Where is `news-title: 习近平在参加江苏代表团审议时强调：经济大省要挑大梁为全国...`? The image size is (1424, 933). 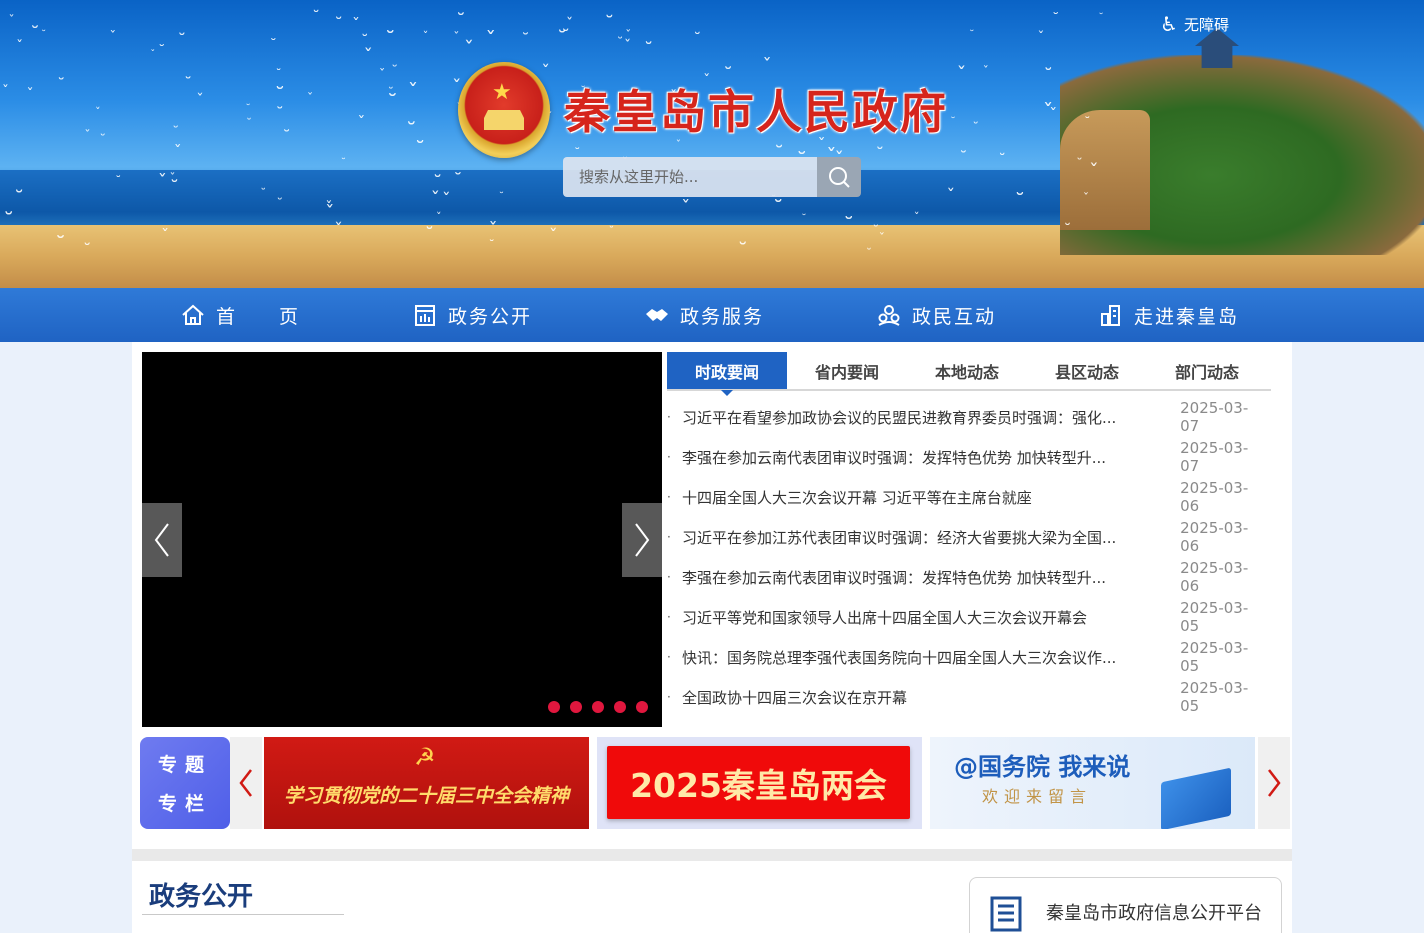
news-title: 习近平在参加江苏代表团审议时强调：经济大省要挑大梁为全国... is located at coordinates (920, 537).